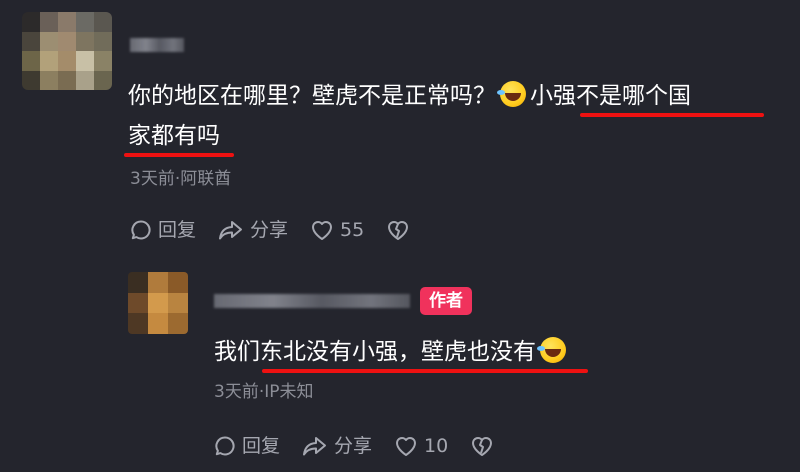  I want to click on like-button: 10, so click(421, 446).